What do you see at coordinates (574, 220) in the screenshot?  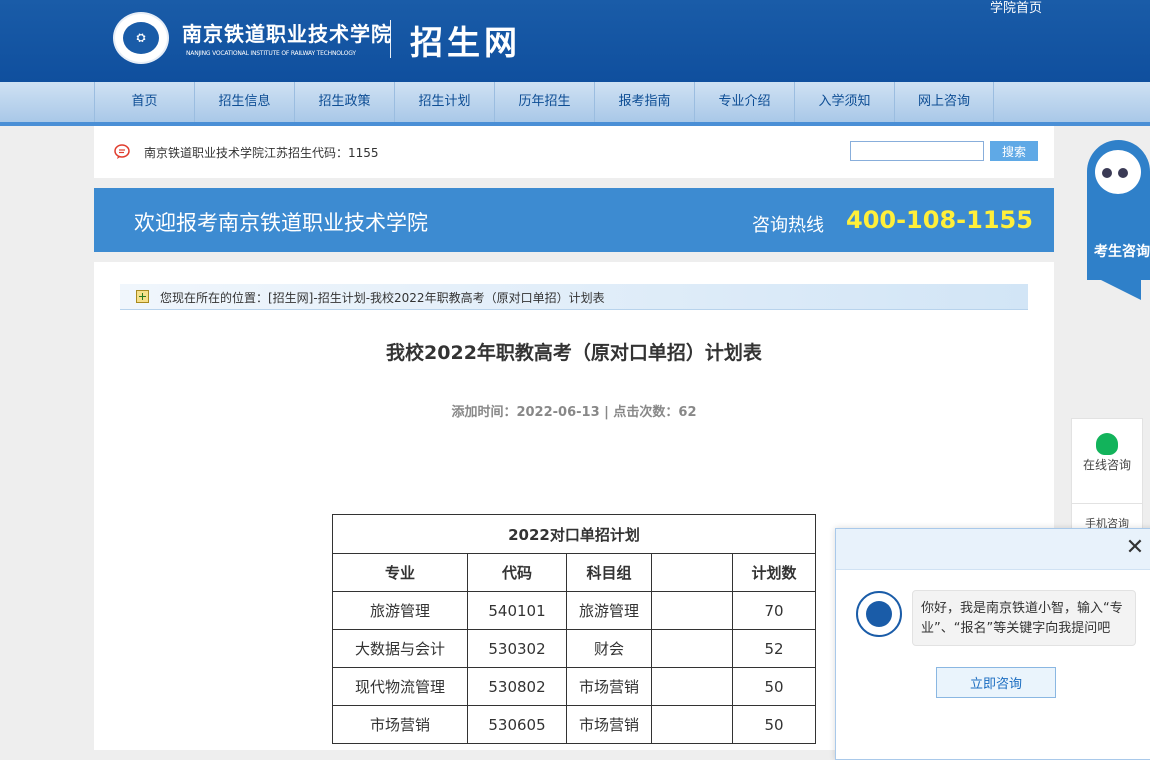 I see `welcome-banner: 欢迎报考南京铁道职业技术学院 咨询热线 400-108-1155` at bounding box center [574, 220].